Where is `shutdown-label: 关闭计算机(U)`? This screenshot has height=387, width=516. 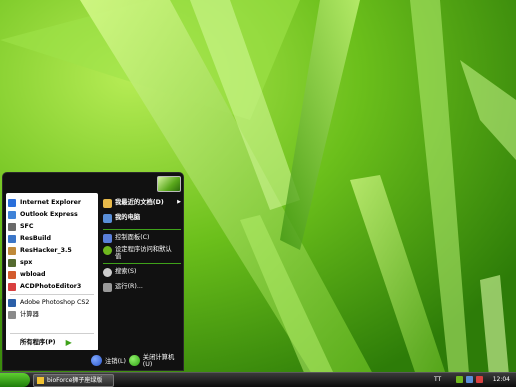
shutdown-label: 关闭计算机(U) is located at coordinates (158, 361).